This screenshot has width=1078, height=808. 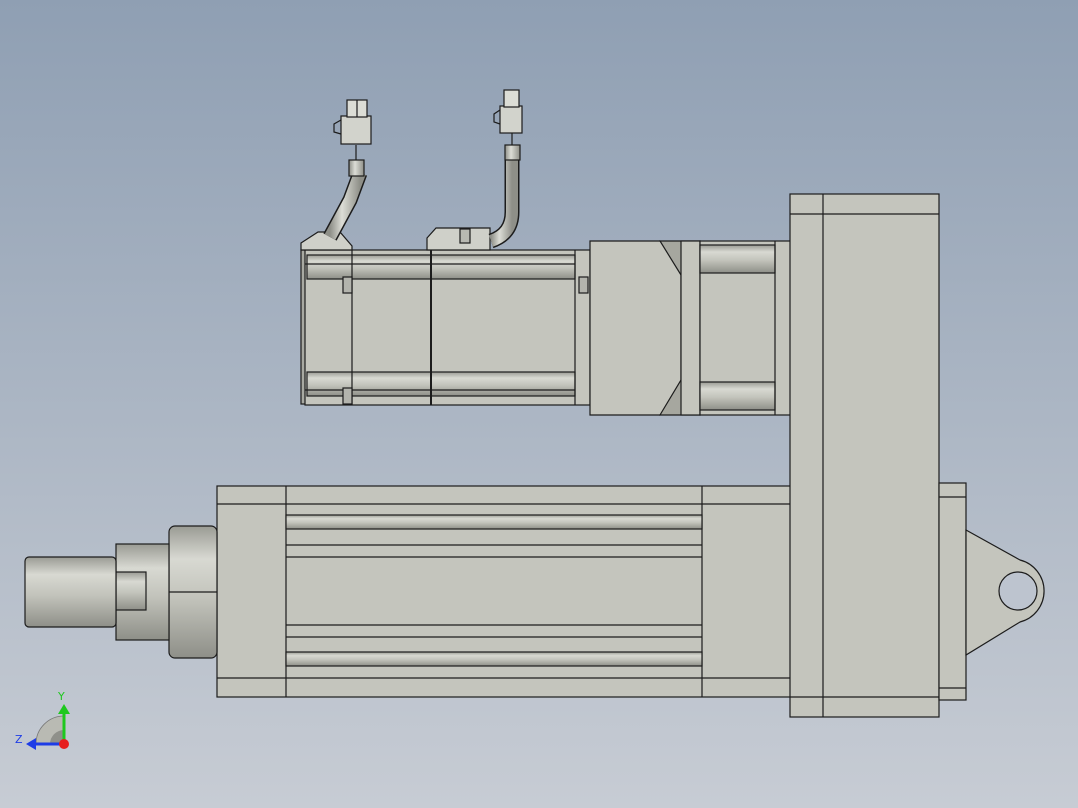 What do you see at coordinates (494, 659) in the screenshot?
I see `actuator-groove-bottom` at bounding box center [494, 659].